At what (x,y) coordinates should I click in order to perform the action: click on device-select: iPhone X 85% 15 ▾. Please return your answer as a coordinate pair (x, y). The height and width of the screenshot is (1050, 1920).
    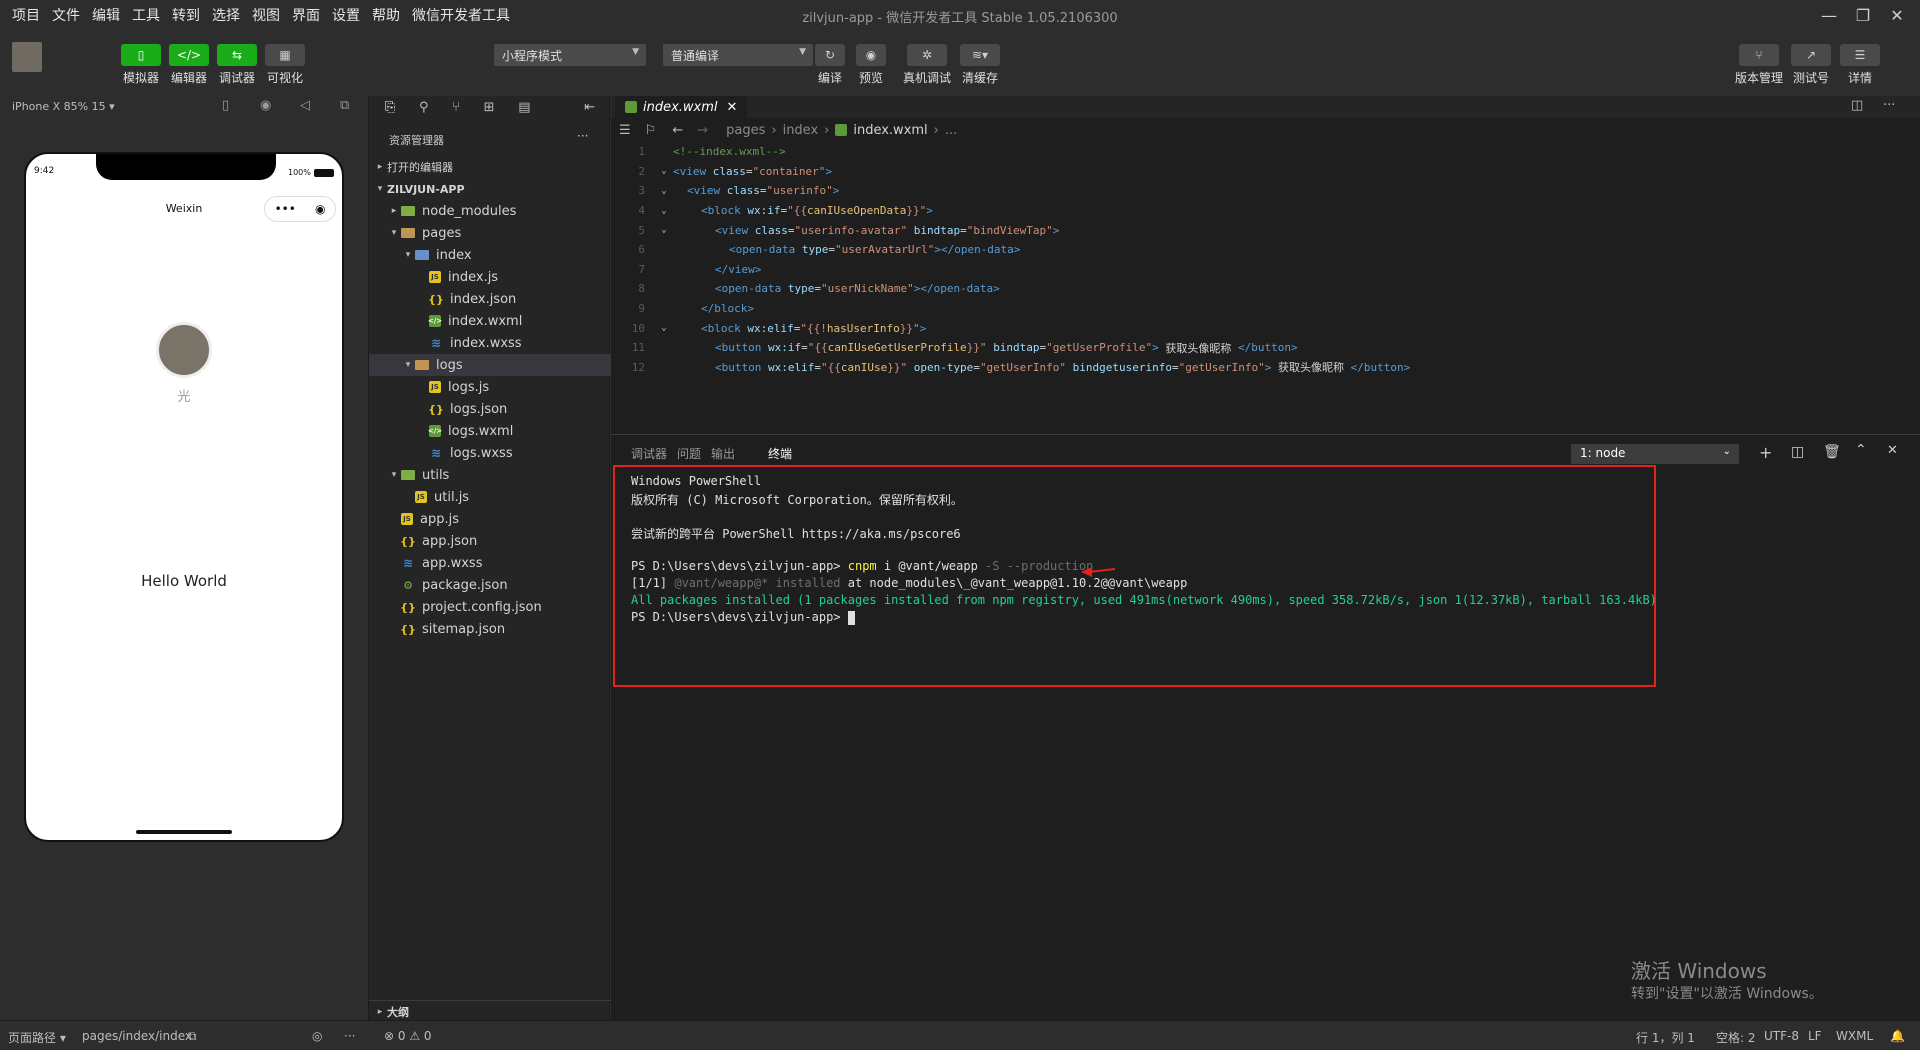
    Looking at the image, I should click on (63, 106).